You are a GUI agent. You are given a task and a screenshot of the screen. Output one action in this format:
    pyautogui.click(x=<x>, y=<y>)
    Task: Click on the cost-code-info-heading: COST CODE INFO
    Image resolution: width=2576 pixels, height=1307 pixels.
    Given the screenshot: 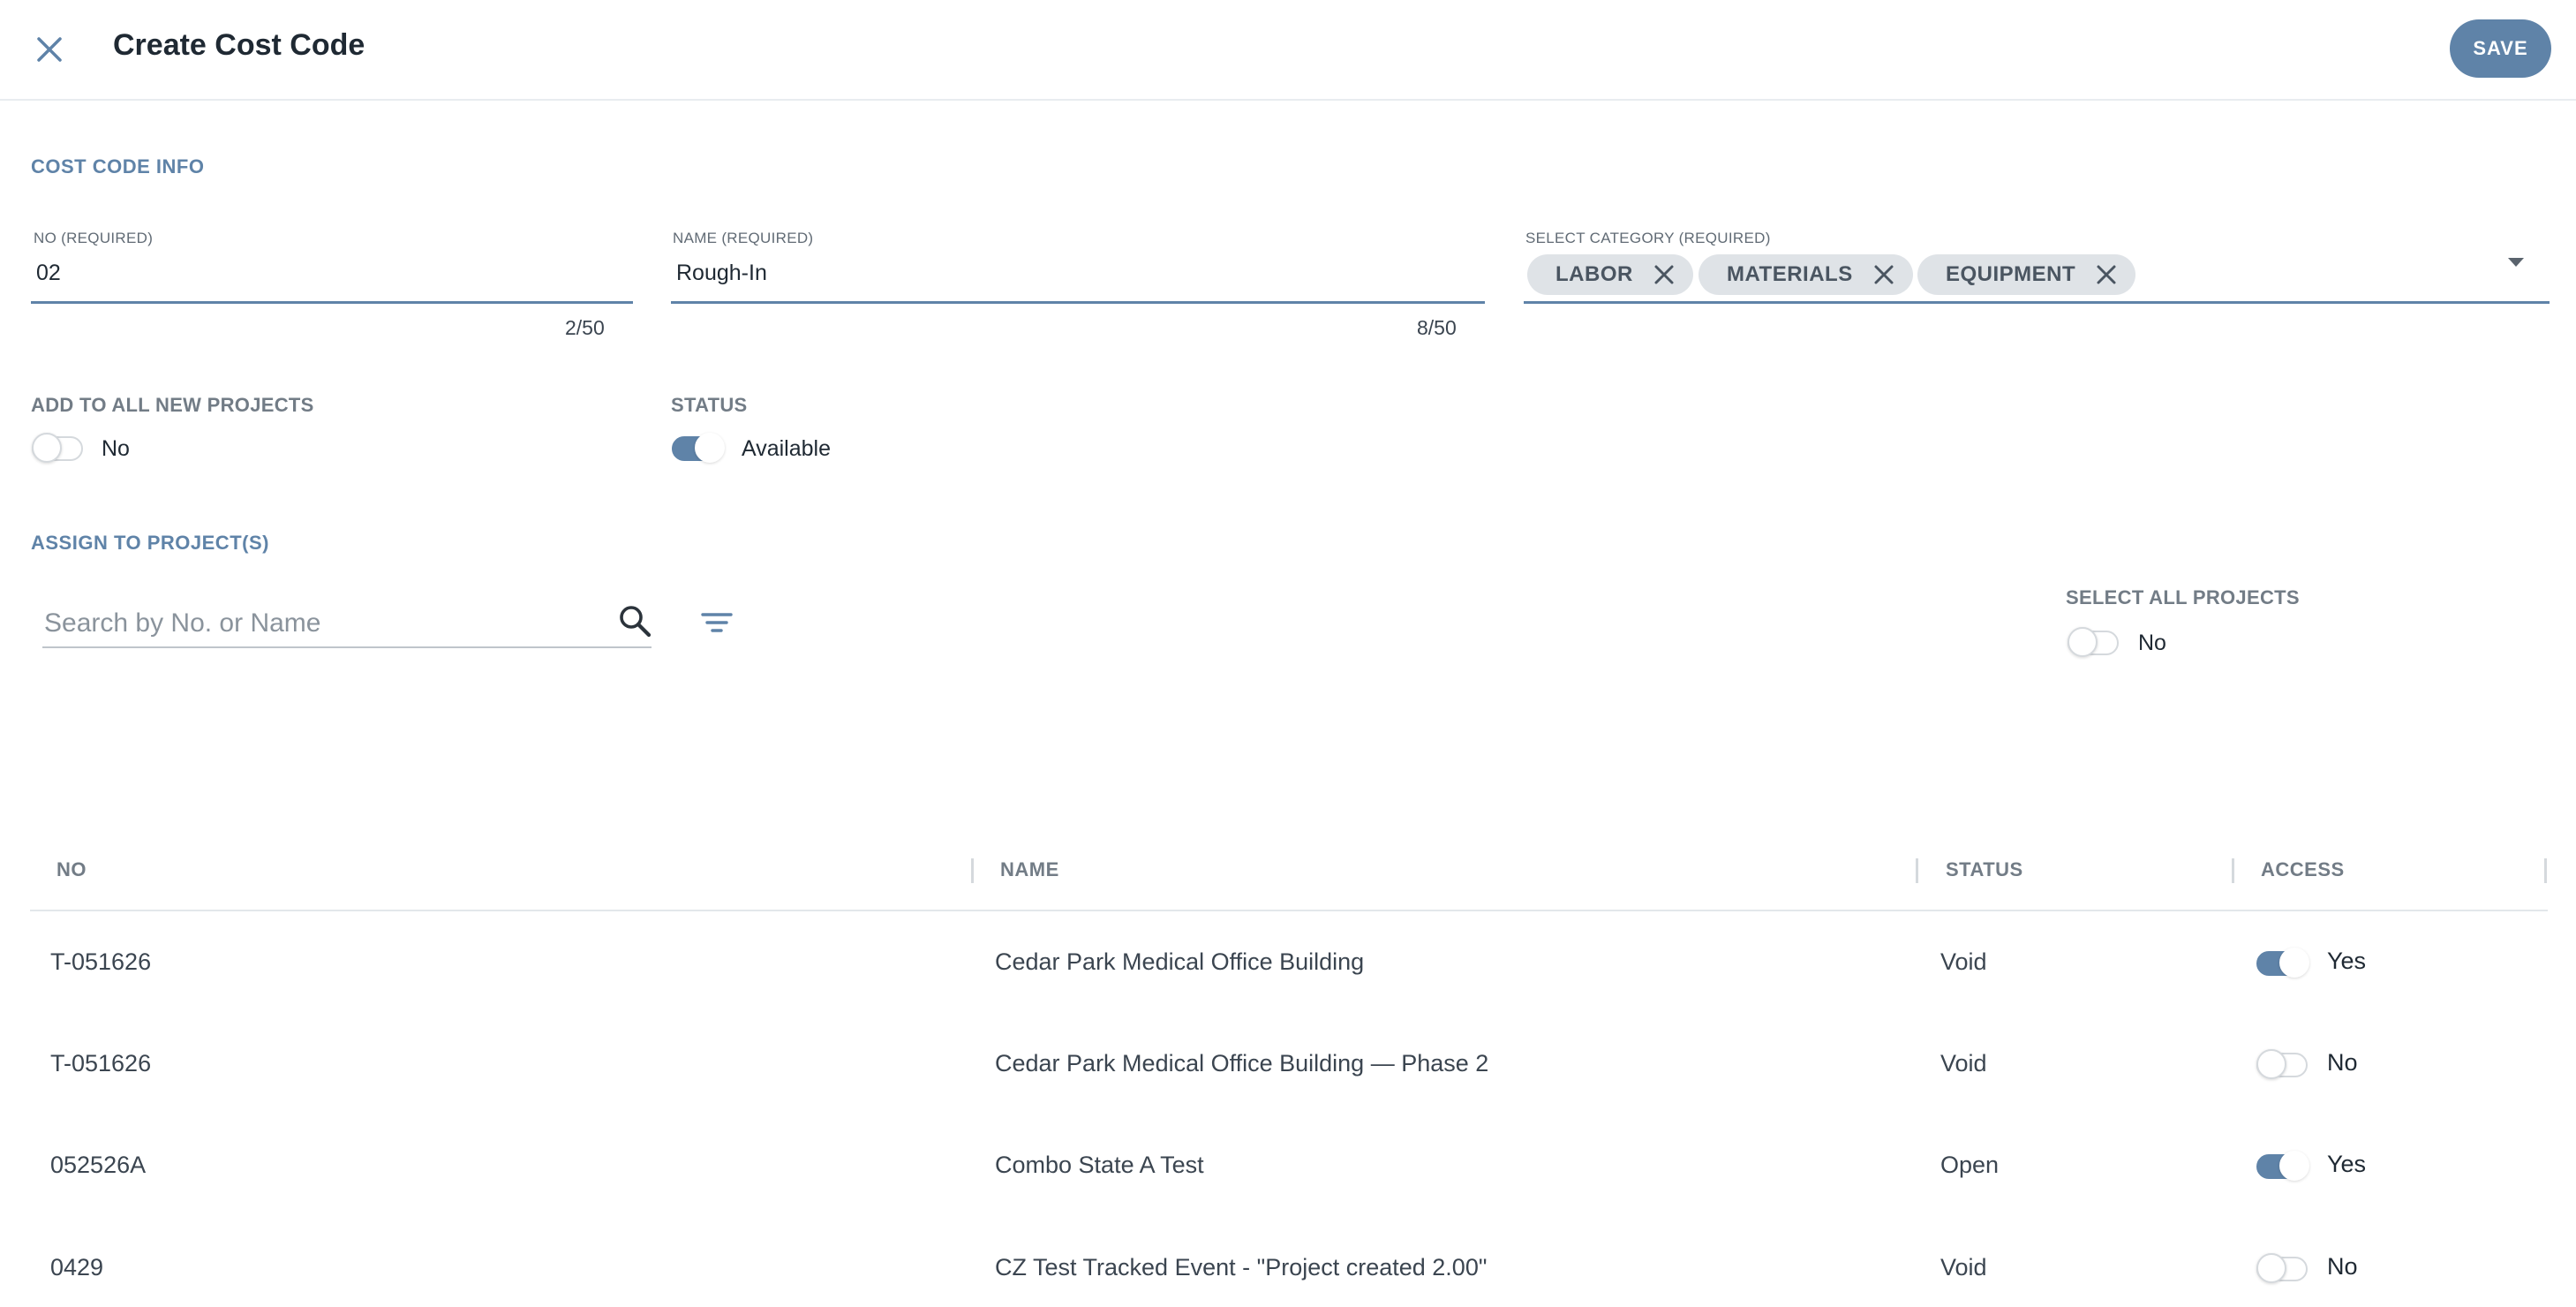 What is the action you would take?
    pyautogui.click(x=118, y=166)
    